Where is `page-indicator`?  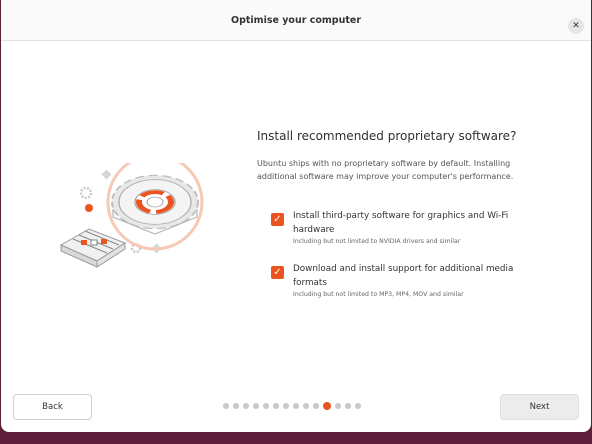 page-indicator is located at coordinates (292, 406).